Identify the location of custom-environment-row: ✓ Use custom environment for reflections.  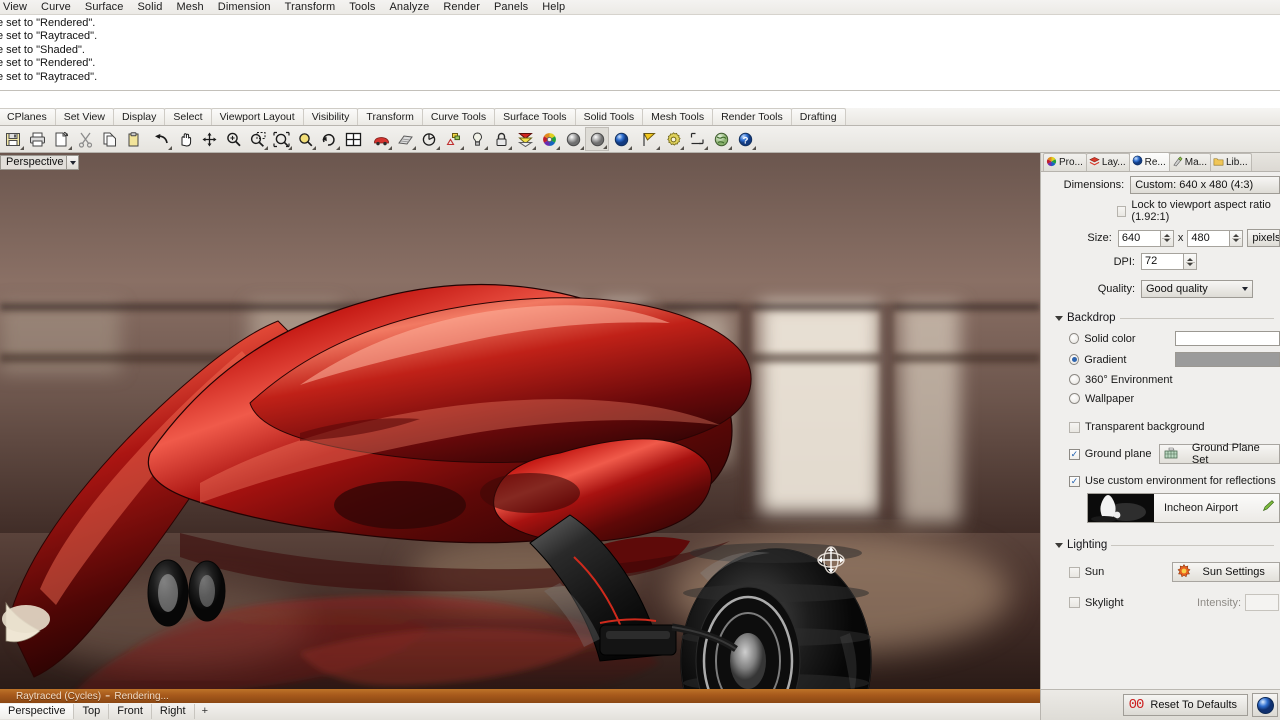
(1160, 475).